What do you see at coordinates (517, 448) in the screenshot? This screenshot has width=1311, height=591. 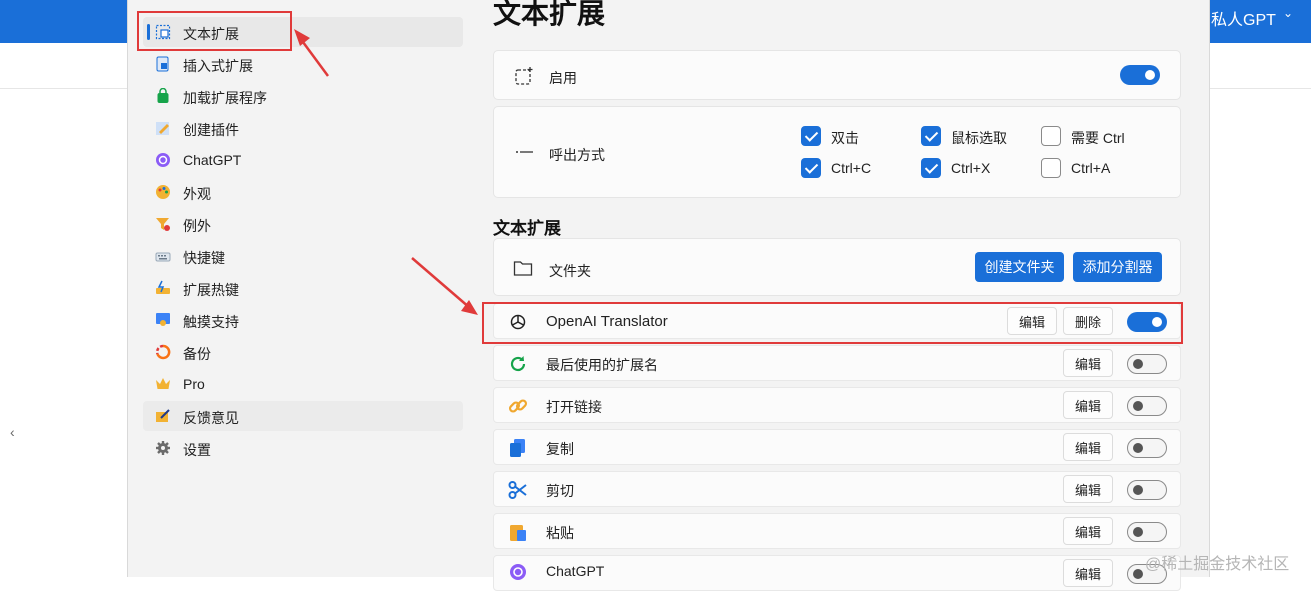 I see `copy-icon` at bounding box center [517, 448].